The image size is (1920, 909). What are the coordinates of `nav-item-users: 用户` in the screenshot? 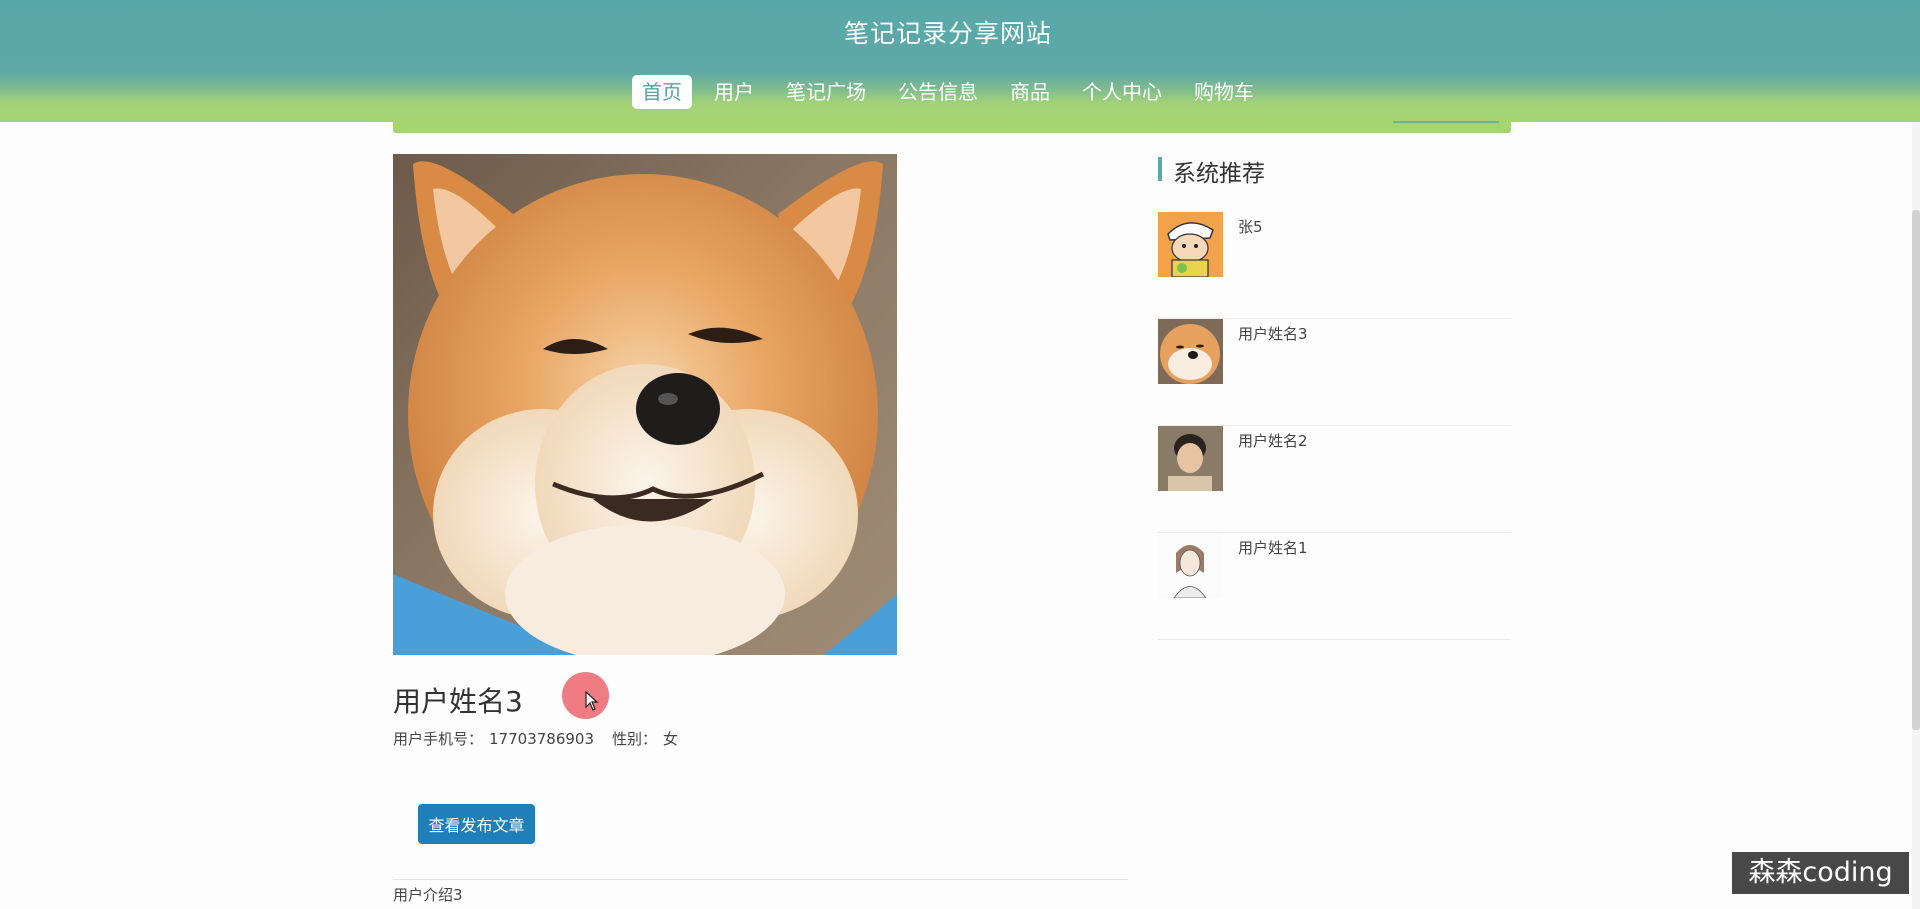 It's located at (734, 92).